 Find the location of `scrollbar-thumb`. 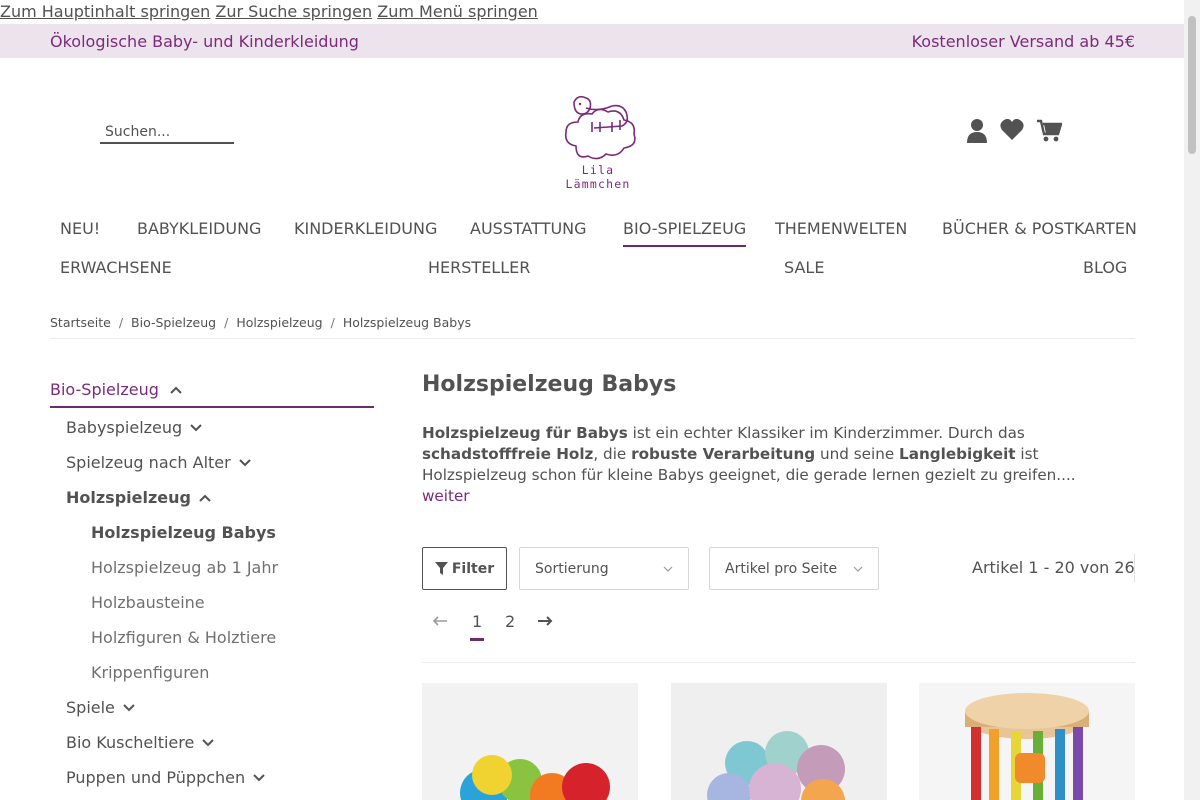

scrollbar-thumb is located at coordinates (1192, 85).